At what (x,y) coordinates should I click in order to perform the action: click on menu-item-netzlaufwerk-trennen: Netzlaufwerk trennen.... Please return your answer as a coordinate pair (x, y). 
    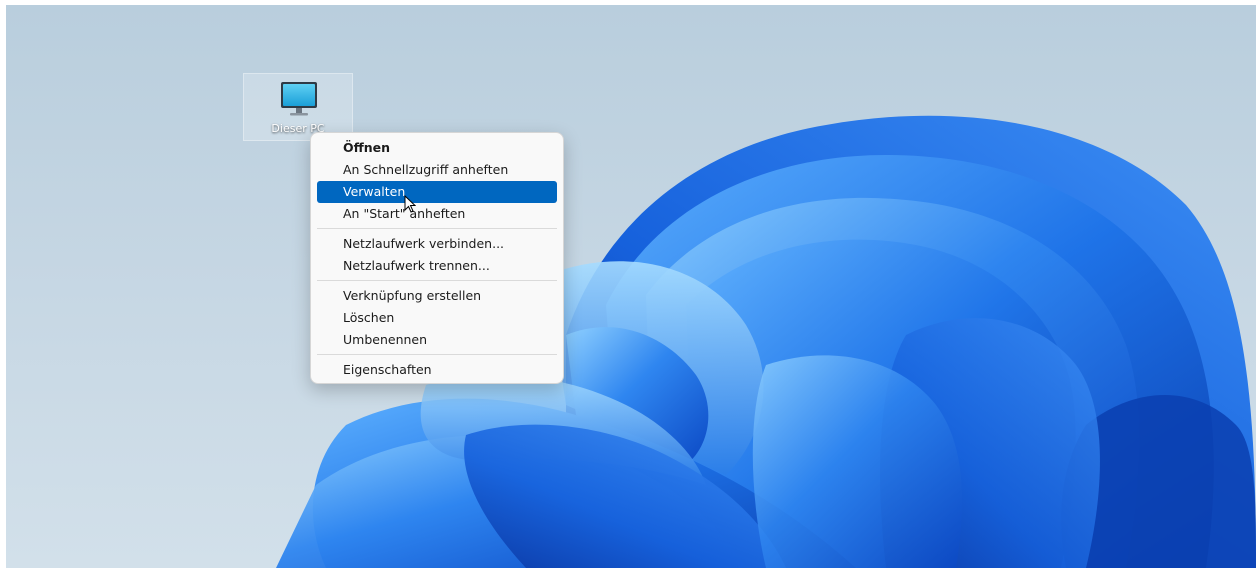
    Looking at the image, I should click on (437, 266).